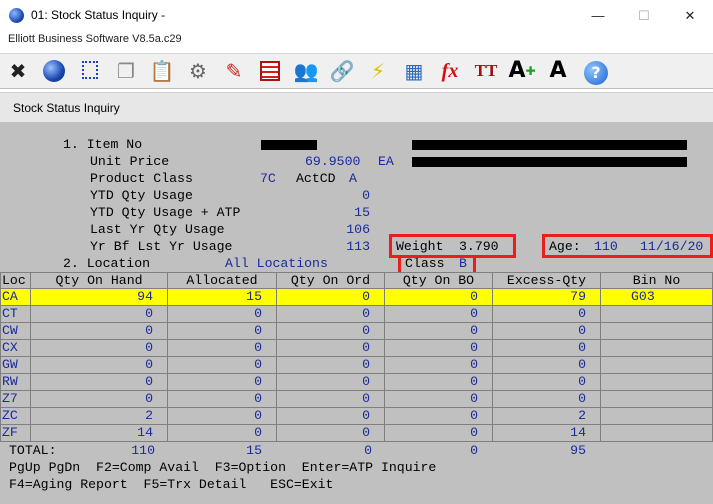 This screenshot has height=504, width=713. Describe the element at coordinates (356, 297) in the screenshot. I see `table-row: CA 94 15 0 0 79 G03` at that location.